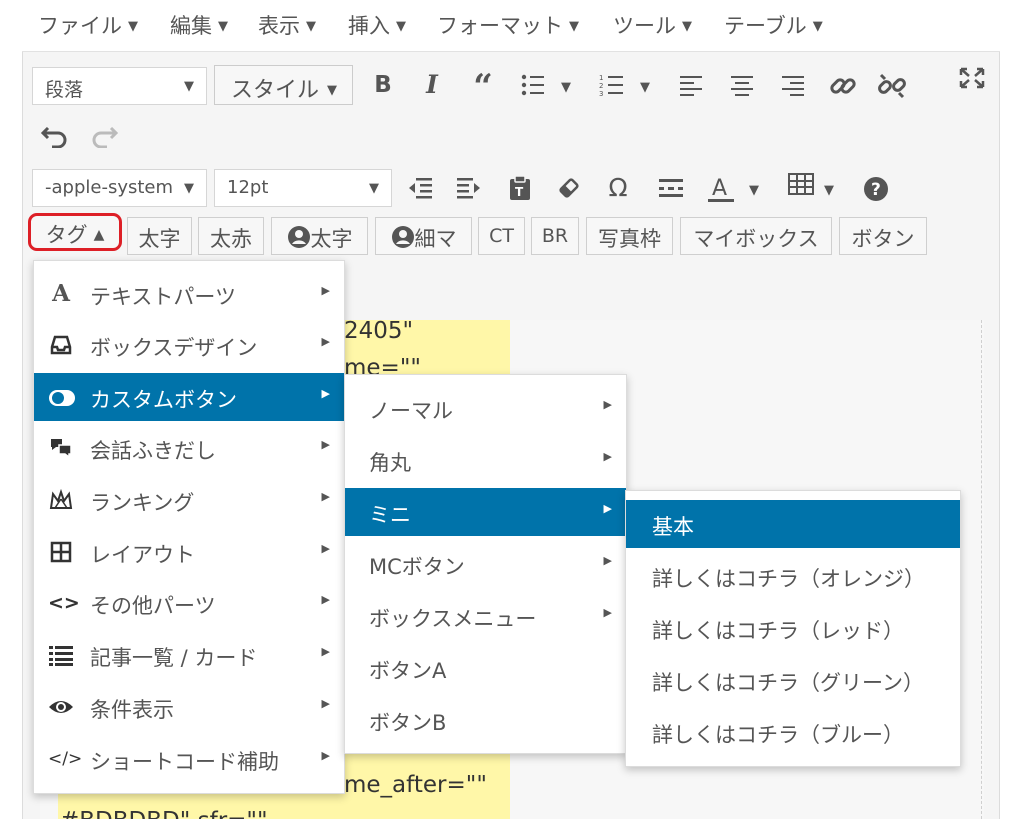  I want to click on align-left-icon, so click(691, 86).